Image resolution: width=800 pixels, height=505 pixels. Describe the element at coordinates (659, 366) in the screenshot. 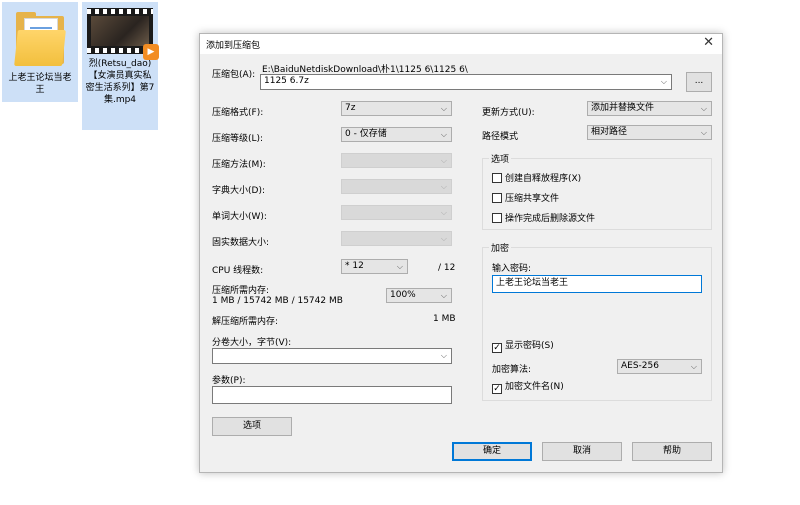

I see `algo-select: AES-256 ⌵` at that location.